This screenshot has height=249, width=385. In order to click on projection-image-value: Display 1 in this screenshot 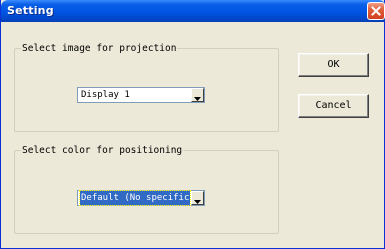, I will do `click(105, 95)`.